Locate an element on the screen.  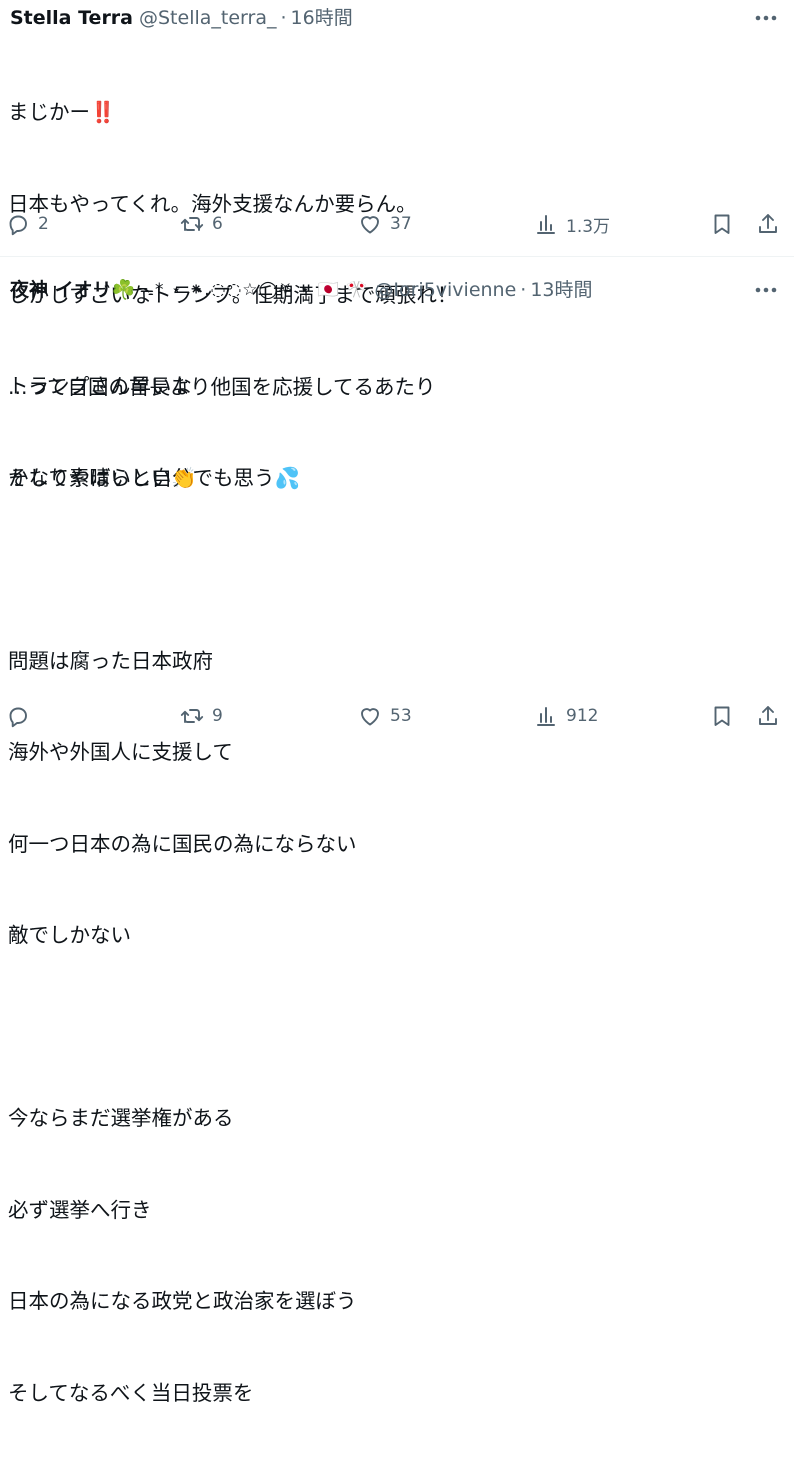
views-button: 1.3万 is located at coordinates (572, 224).